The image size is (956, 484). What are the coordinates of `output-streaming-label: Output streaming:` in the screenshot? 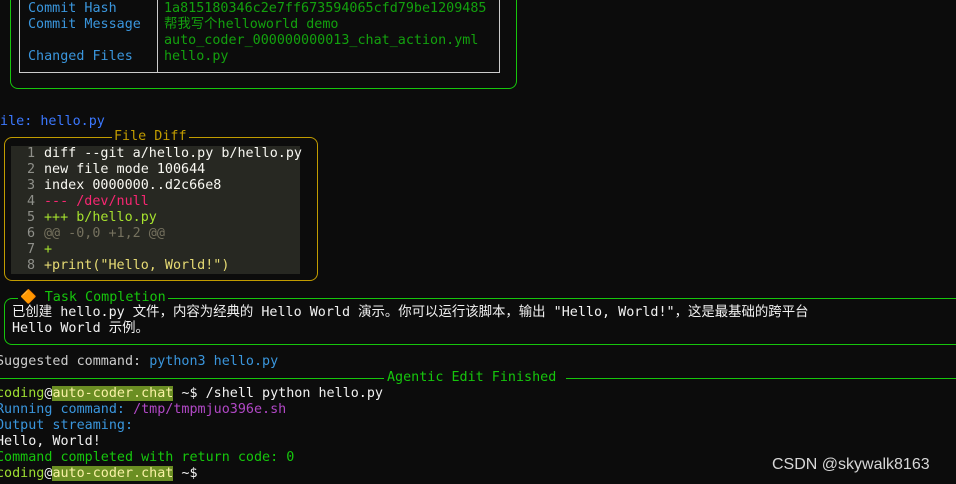 It's located at (67, 425).